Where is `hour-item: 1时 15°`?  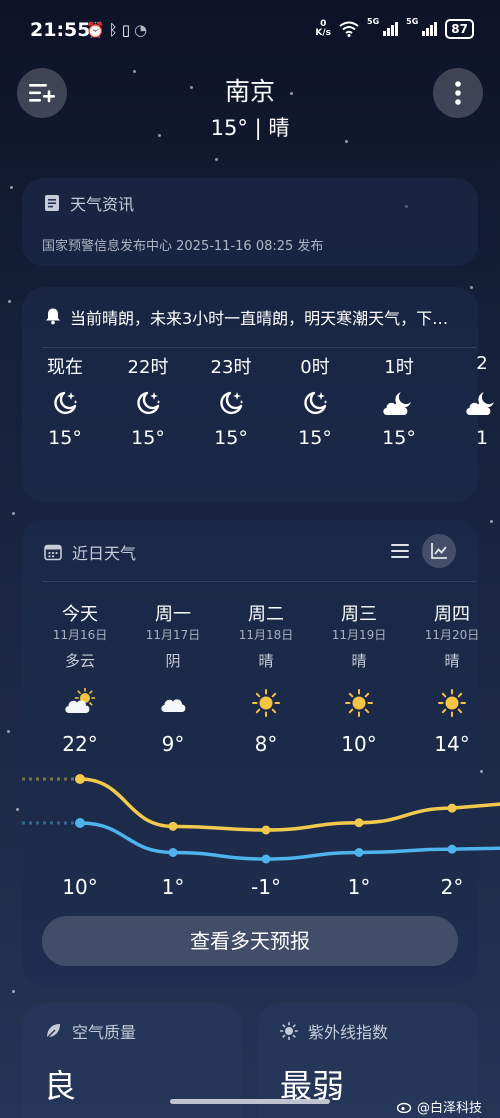
hour-item: 1时 15° is located at coordinates (399, 401).